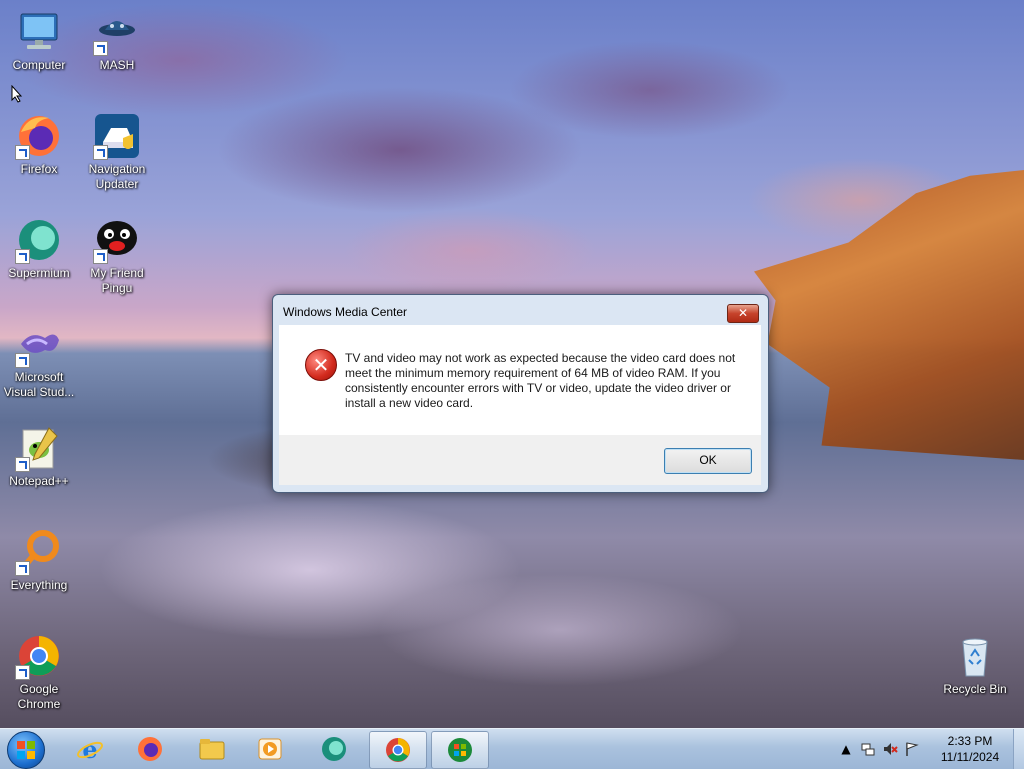 This screenshot has width=1024, height=769. What do you see at coordinates (17, 94) in the screenshot?
I see `mouse-cursor-icon` at bounding box center [17, 94].